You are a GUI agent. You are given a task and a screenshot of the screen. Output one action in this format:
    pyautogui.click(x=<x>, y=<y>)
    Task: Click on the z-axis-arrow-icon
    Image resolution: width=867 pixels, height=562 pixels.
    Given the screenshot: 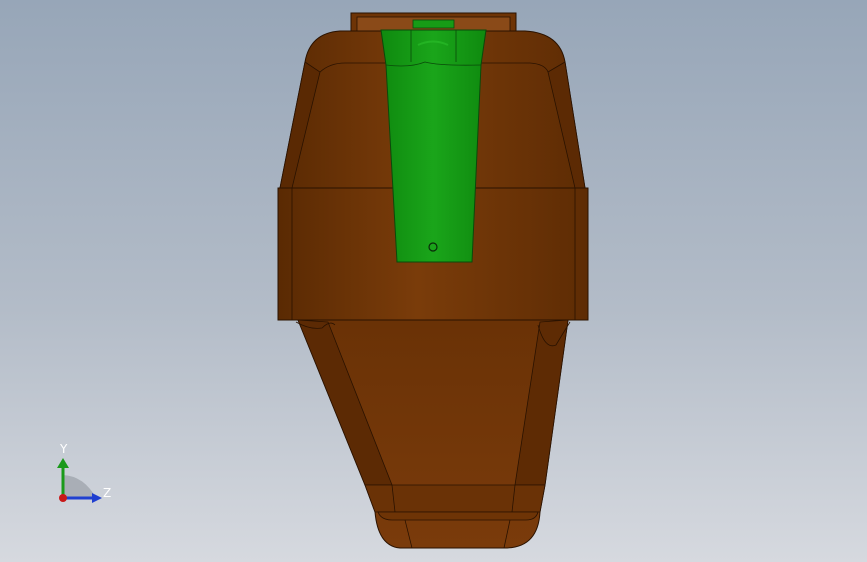 What is the action you would take?
    pyautogui.click(x=97, y=498)
    